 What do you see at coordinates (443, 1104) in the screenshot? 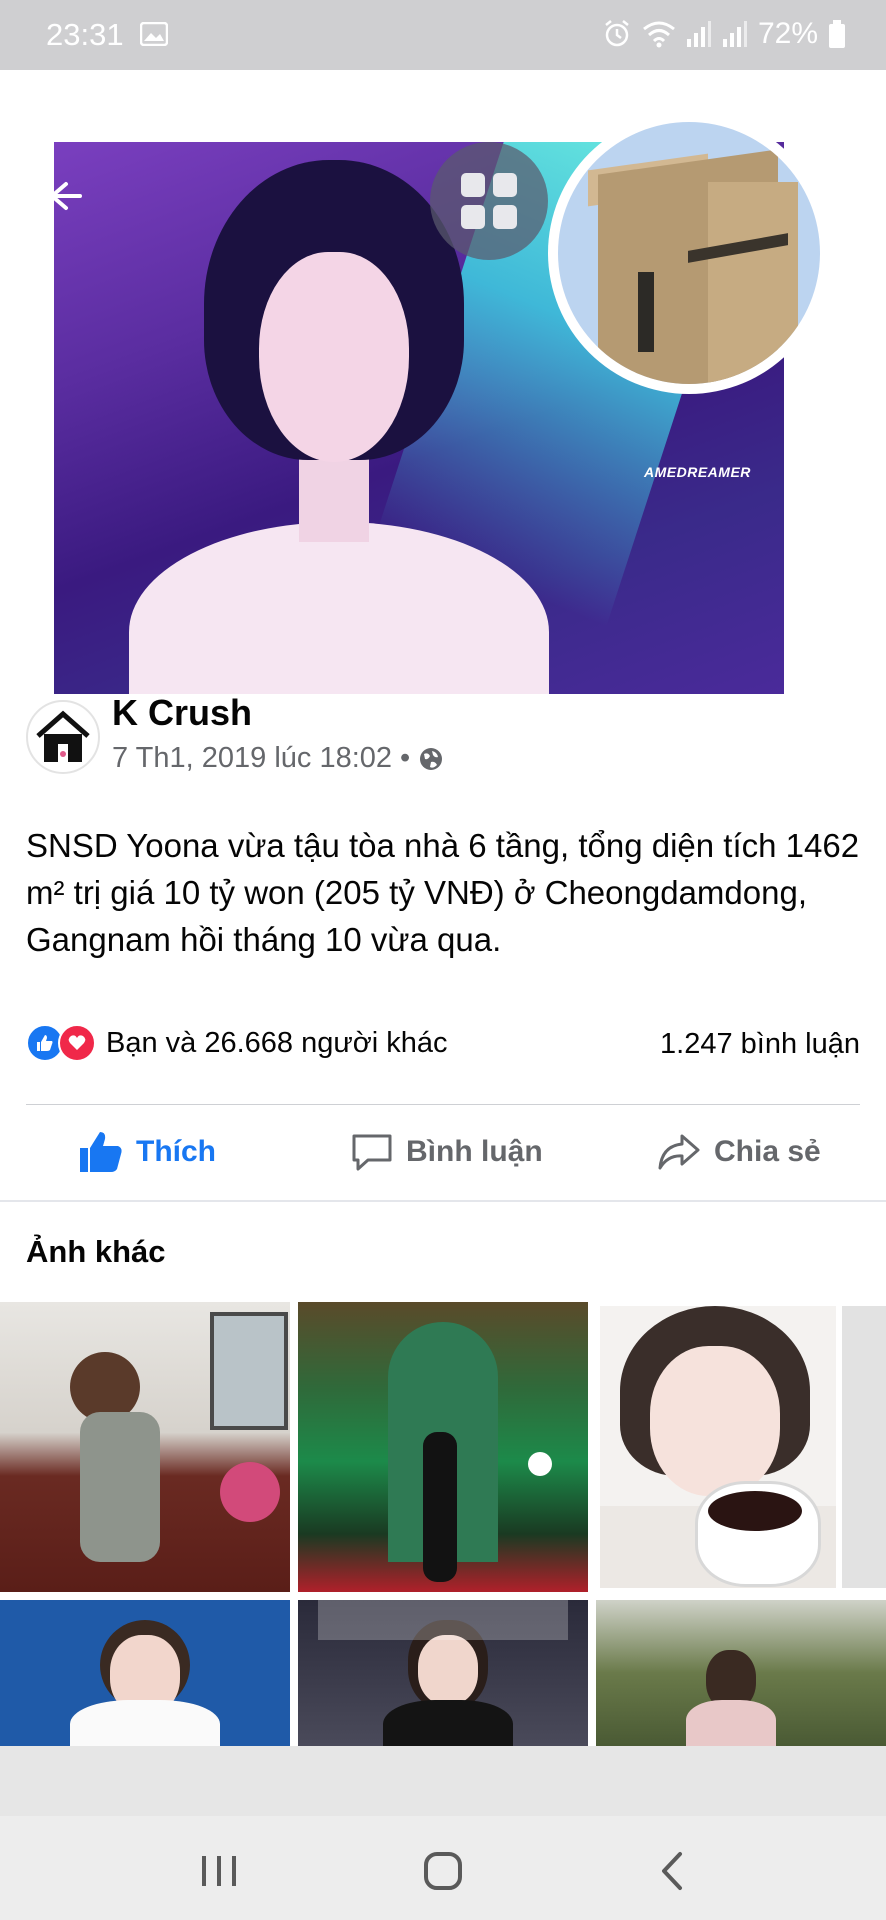
I see `divider` at bounding box center [443, 1104].